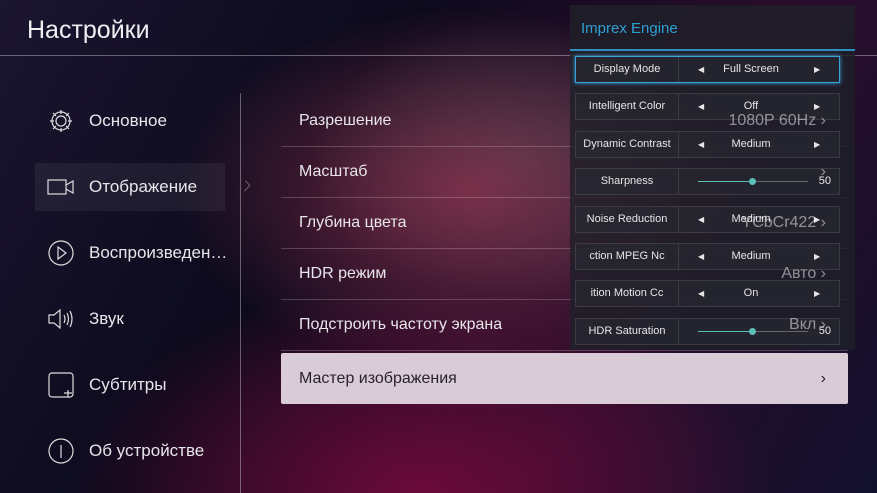 Image resolution: width=877 pixels, height=493 pixels. What do you see at coordinates (378, 378) in the screenshot?
I see `setting-label: Мастер изображения` at bounding box center [378, 378].